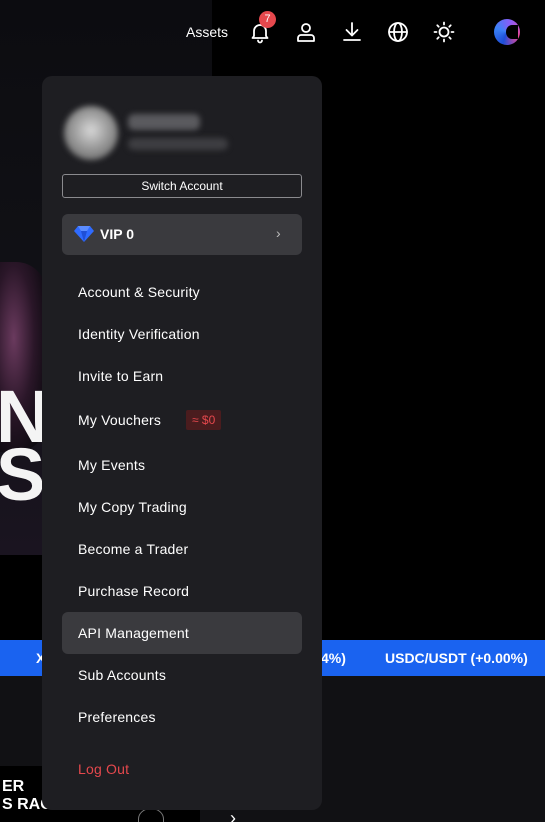 The height and width of the screenshot is (822, 545). Describe the element at coordinates (132, 507) in the screenshot. I see `menu-item-label: My Copy Trading` at that location.